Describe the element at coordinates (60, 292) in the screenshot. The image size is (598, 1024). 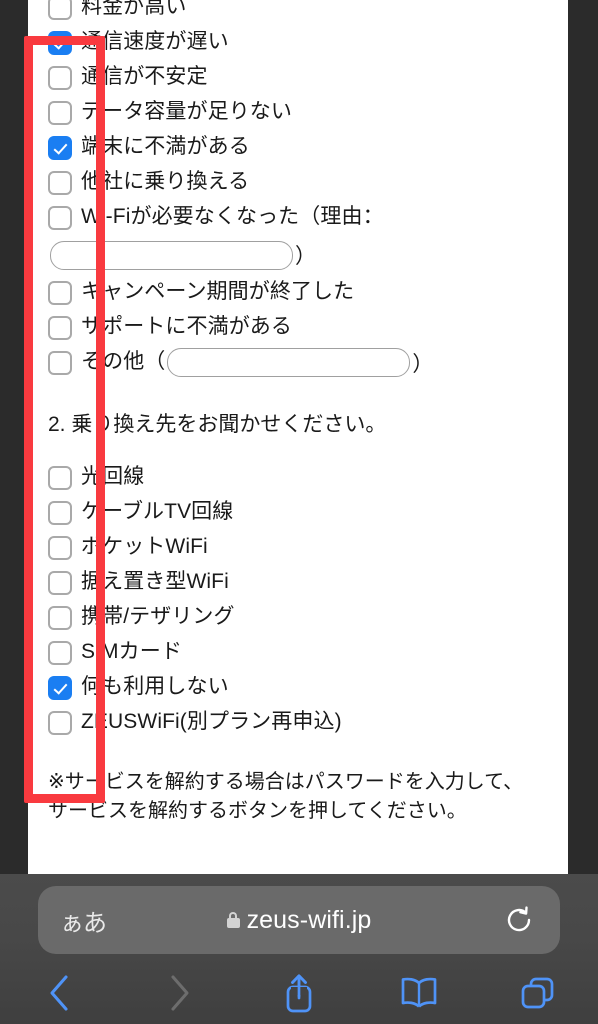
I see `checkbox-campaign-shuryo` at that location.